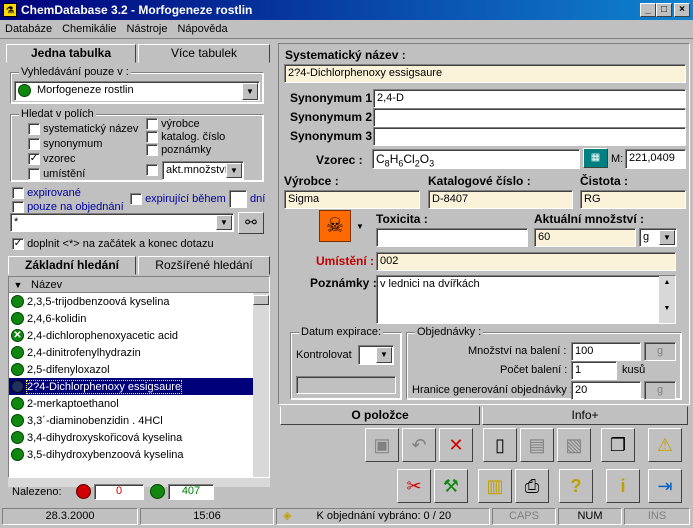 The width and height of the screenshot is (693, 528). I want to click on help-icon: ?, so click(576, 486).